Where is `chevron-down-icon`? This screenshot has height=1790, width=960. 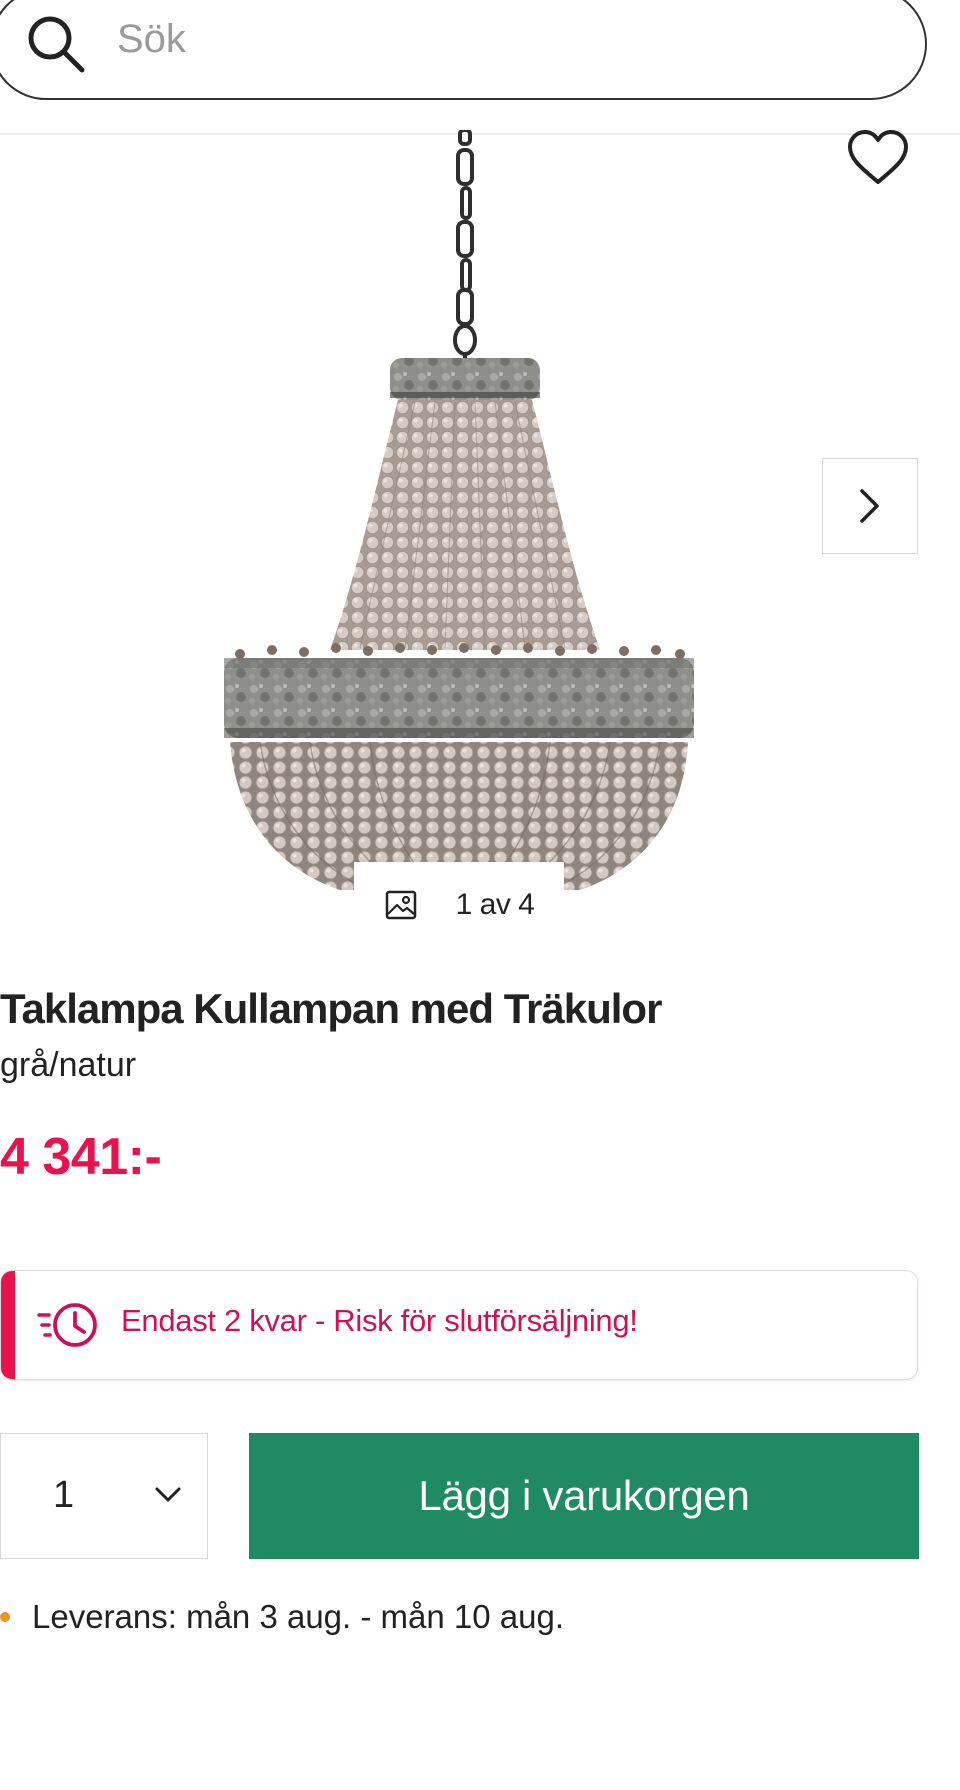 chevron-down-icon is located at coordinates (168, 1494).